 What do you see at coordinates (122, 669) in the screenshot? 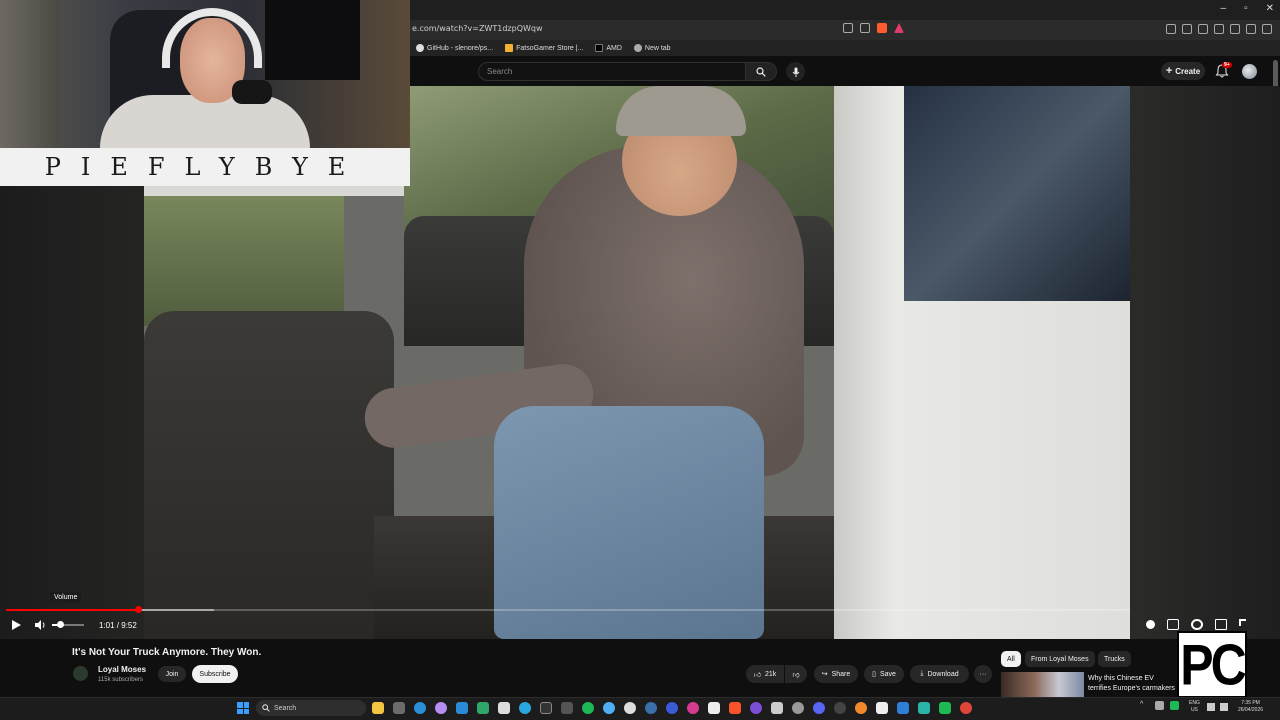
I see `channel-name: Loyal Moses` at bounding box center [122, 669].